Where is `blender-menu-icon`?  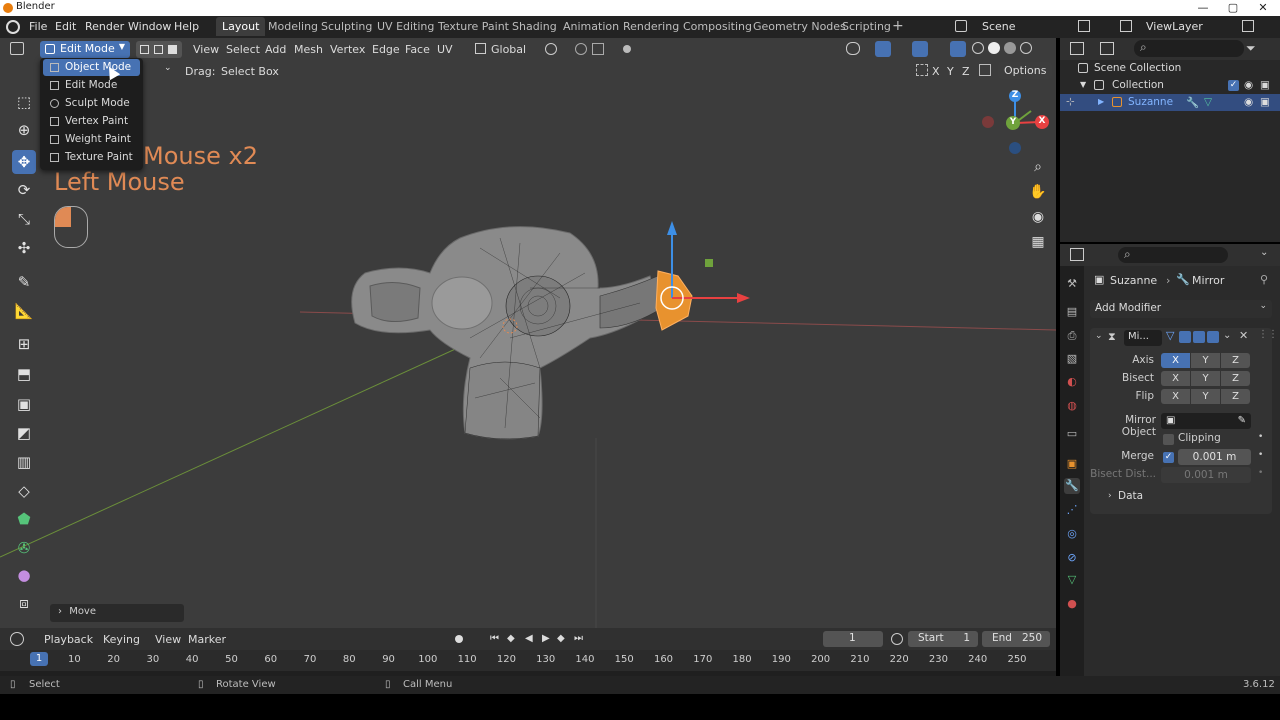
blender-menu-icon is located at coordinates (13, 27).